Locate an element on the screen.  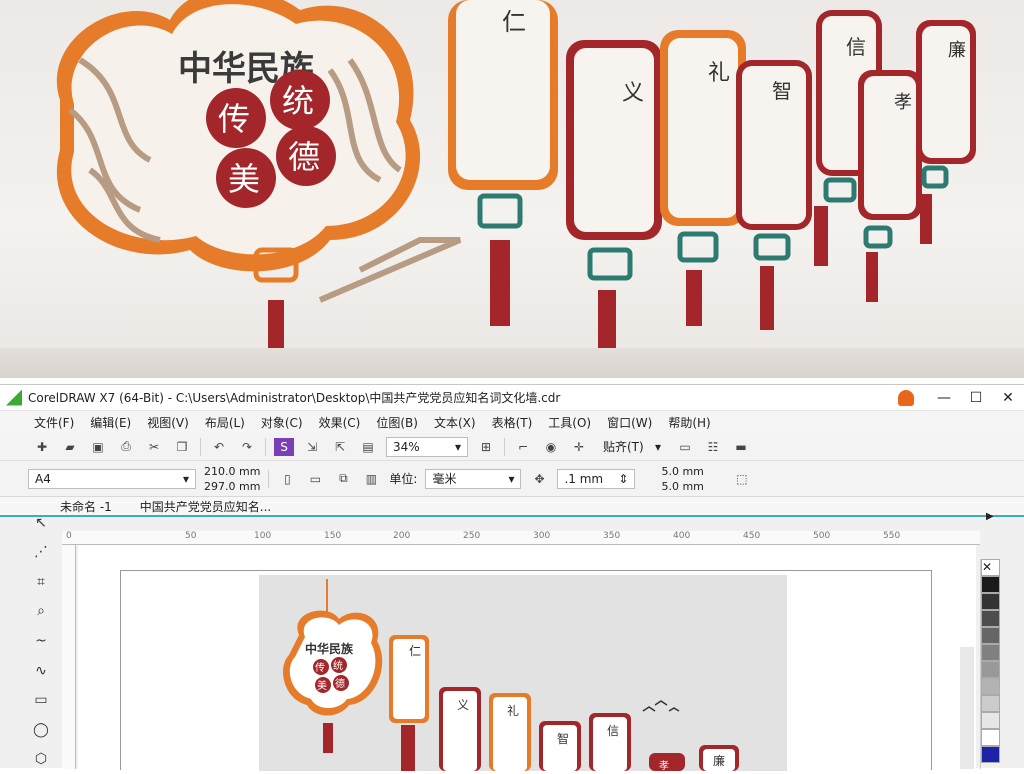
copy-icon: ❐ is located at coordinates (182, 447).